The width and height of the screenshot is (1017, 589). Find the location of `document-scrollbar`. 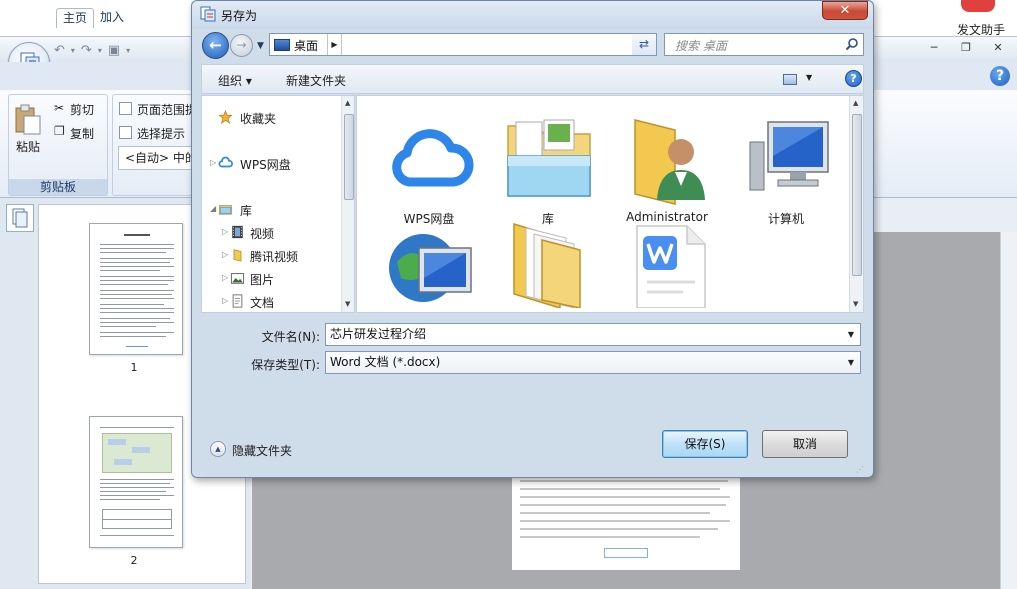

document-scrollbar is located at coordinates (1008, 410).